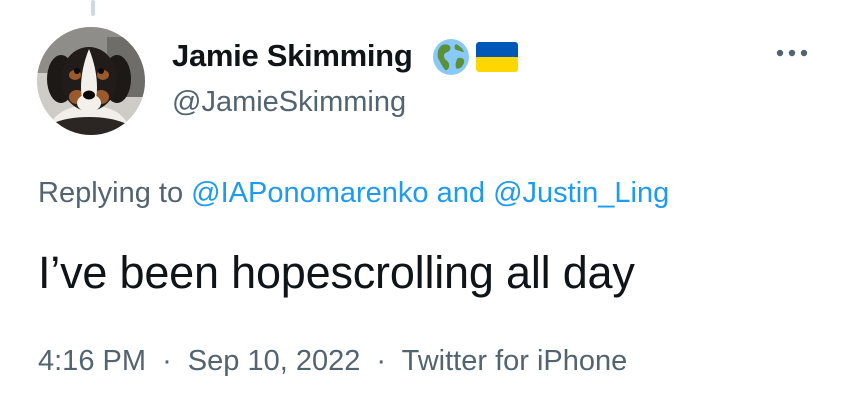  What do you see at coordinates (461, 193) in the screenshot?
I see `mention-conjunction: and` at bounding box center [461, 193].